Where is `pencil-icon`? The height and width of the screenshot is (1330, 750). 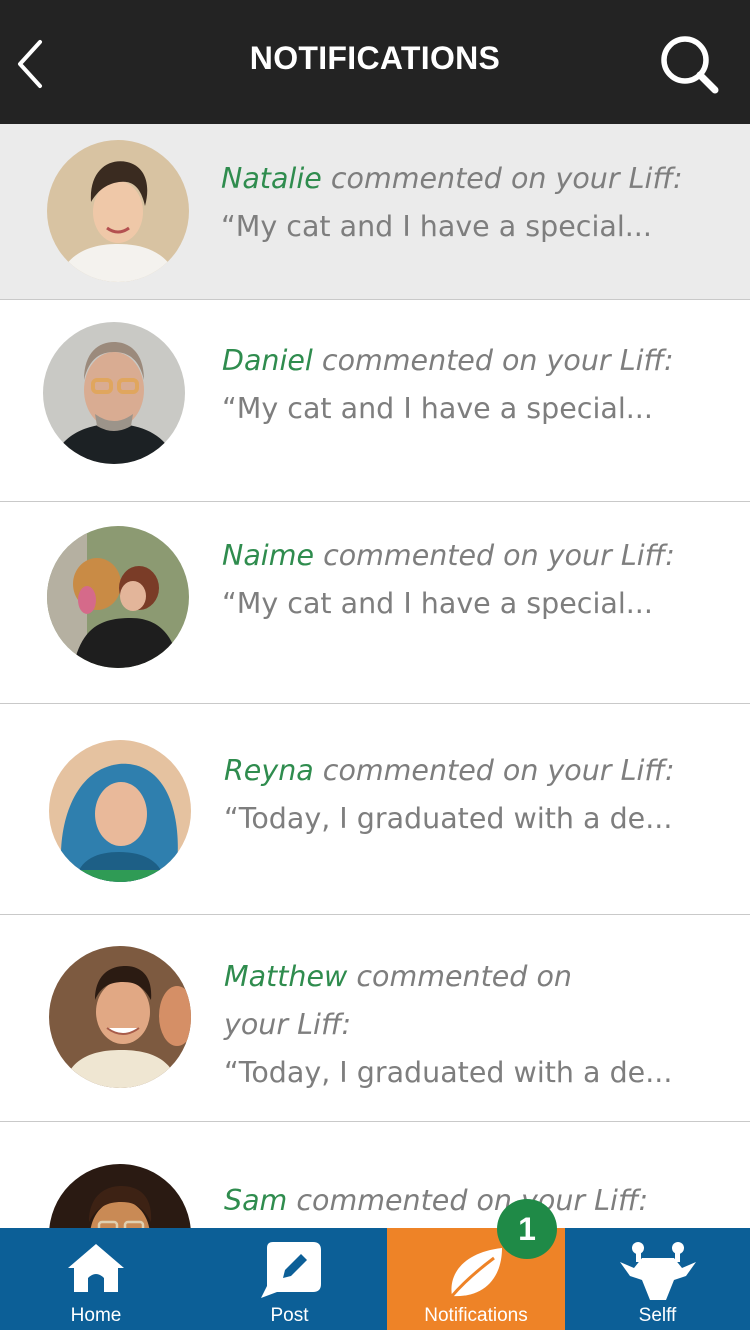
pencil-icon is located at coordinates (290, 1270).